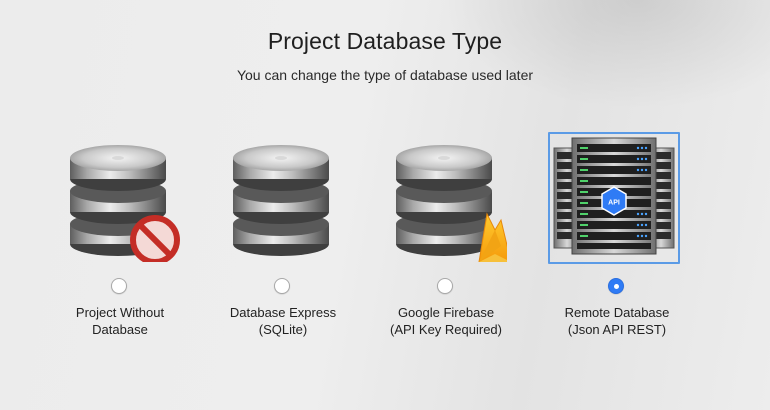 The height and width of the screenshot is (410, 770). I want to click on database-icon, so click(281, 200).